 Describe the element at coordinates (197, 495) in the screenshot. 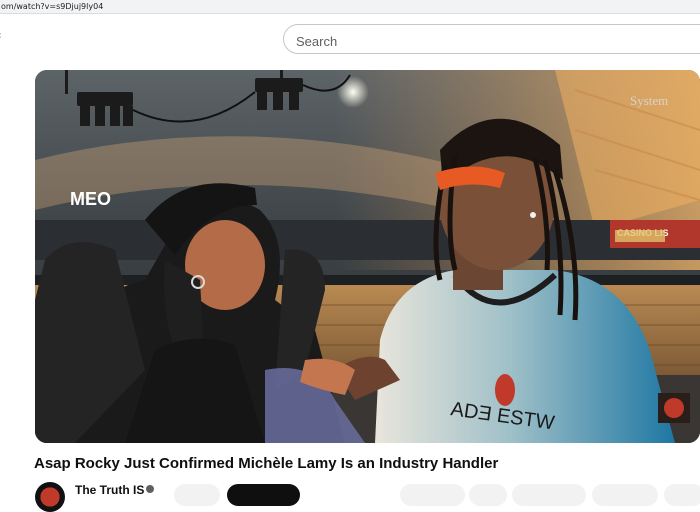

I see `join-button` at that location.